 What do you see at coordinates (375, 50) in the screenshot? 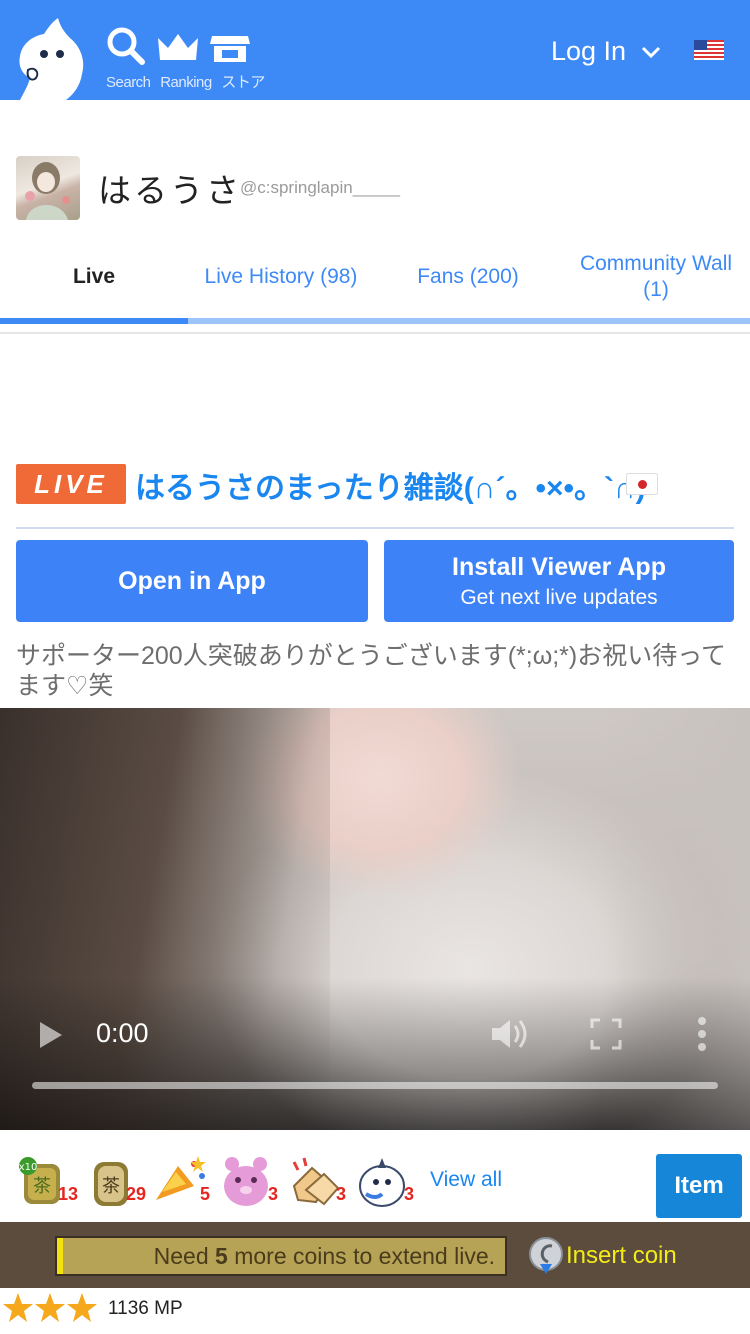
I see `top-header: Search Ranking ストア Log In` at bounding box center [375, 50].